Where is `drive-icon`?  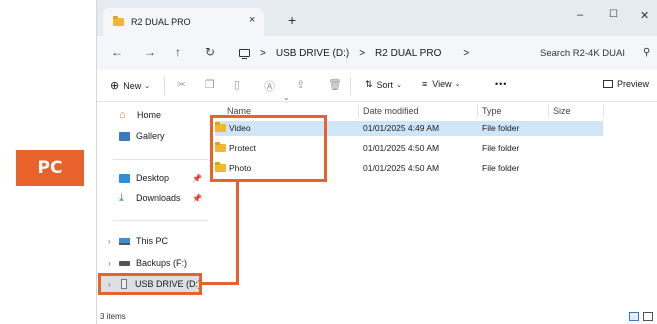 drive-icon is located at coordinates (124, 263).